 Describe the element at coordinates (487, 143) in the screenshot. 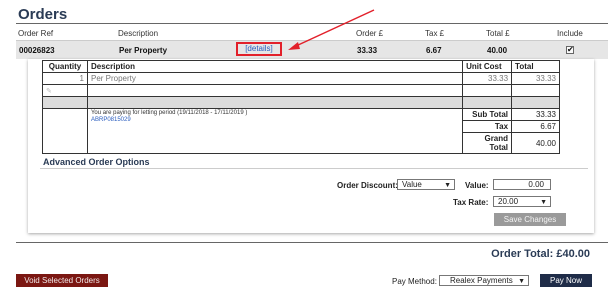

I see `grand-total-label: Grand Total` at that location.